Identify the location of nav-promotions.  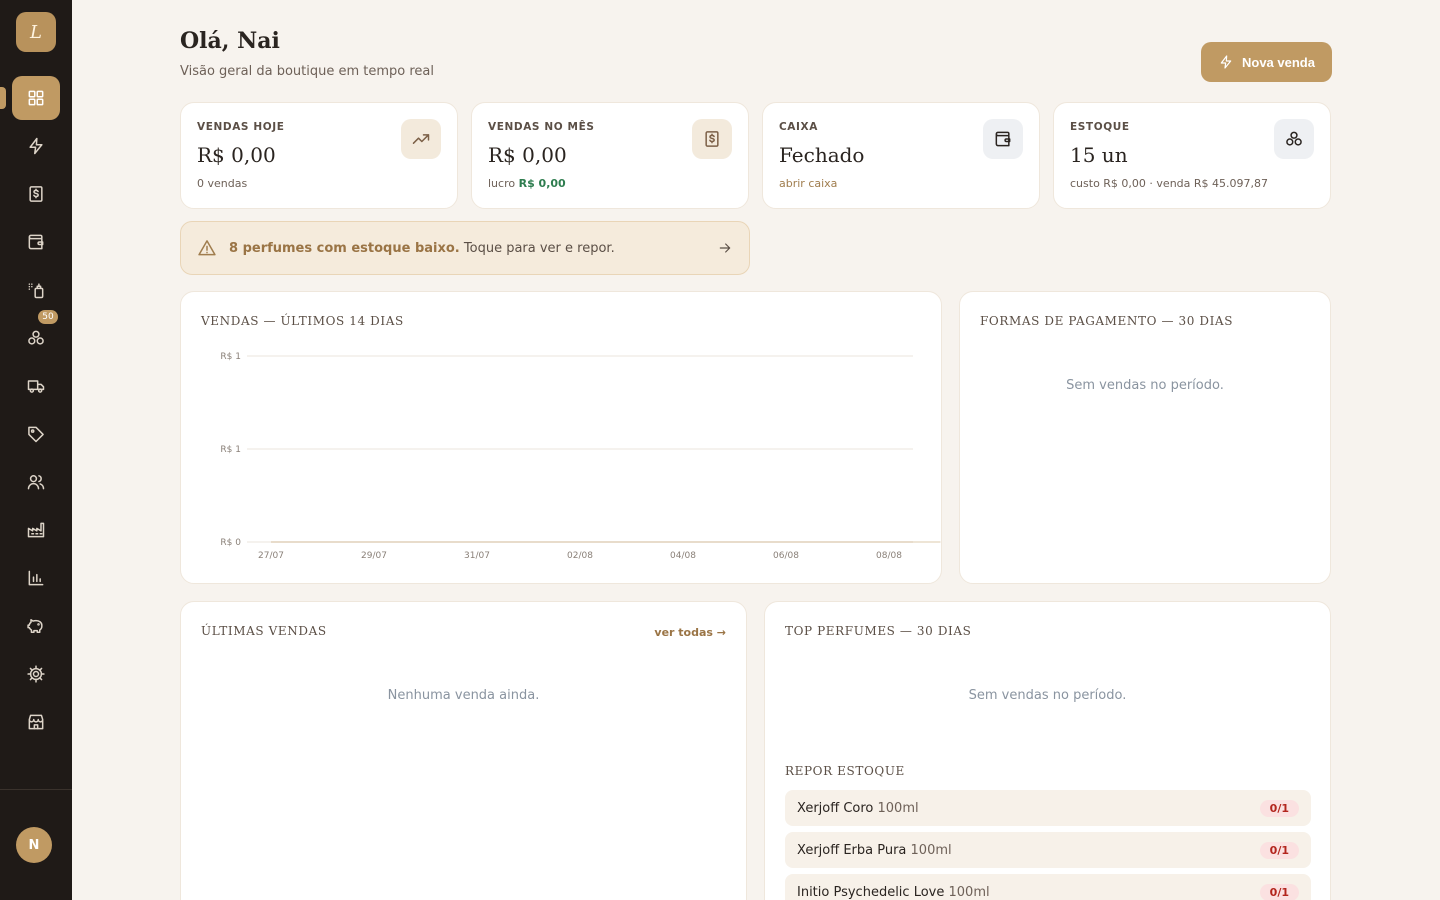
(36, 434).